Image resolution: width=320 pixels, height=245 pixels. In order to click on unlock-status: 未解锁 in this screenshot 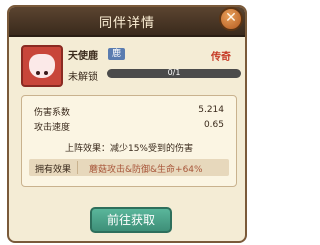, I will do `click(83, 77)`.